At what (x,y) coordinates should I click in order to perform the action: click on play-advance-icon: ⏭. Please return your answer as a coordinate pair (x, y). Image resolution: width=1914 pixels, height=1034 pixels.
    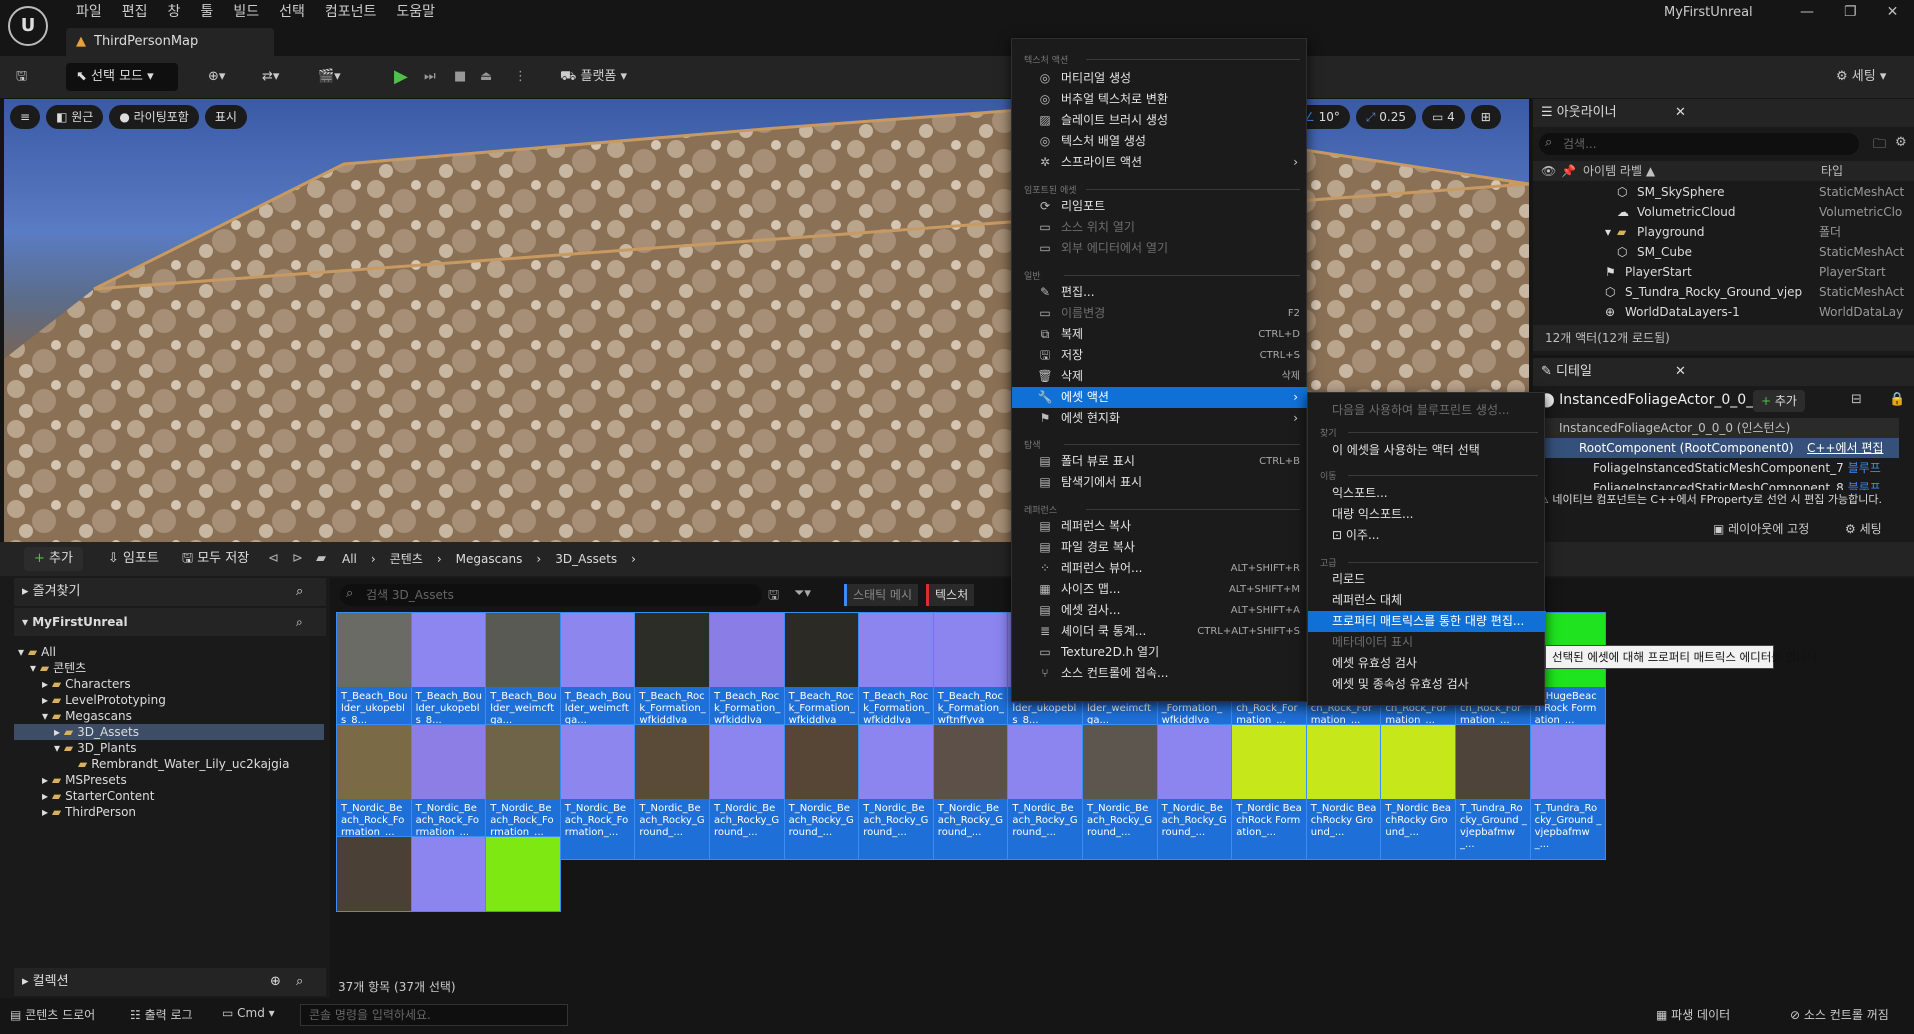
    Looking at the image, I should click on (430, 77).